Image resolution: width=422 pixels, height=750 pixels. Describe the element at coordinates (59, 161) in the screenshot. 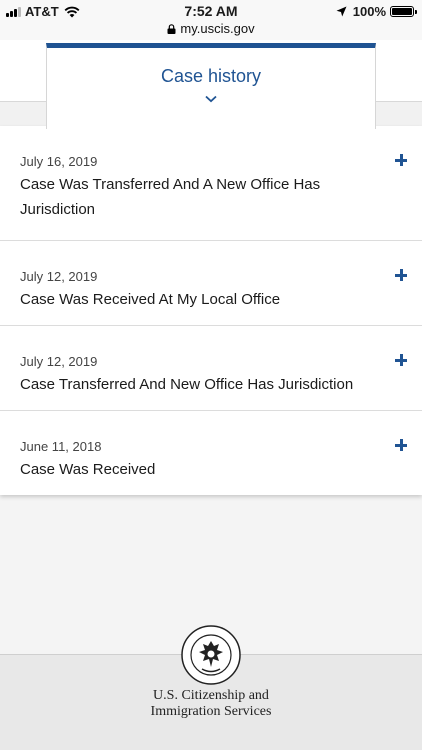

I see `history-date: July 16, 2019` at that location.